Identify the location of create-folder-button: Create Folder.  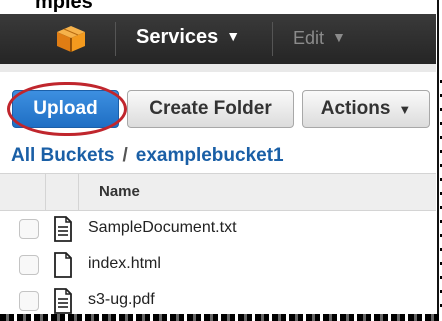
(210, 109).